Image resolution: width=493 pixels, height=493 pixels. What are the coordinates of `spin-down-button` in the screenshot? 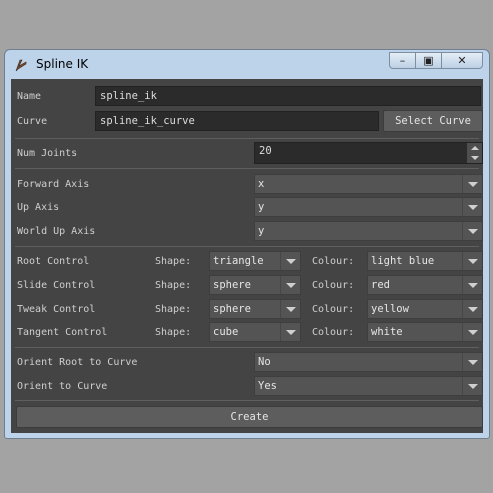 It's located at (474, 158).